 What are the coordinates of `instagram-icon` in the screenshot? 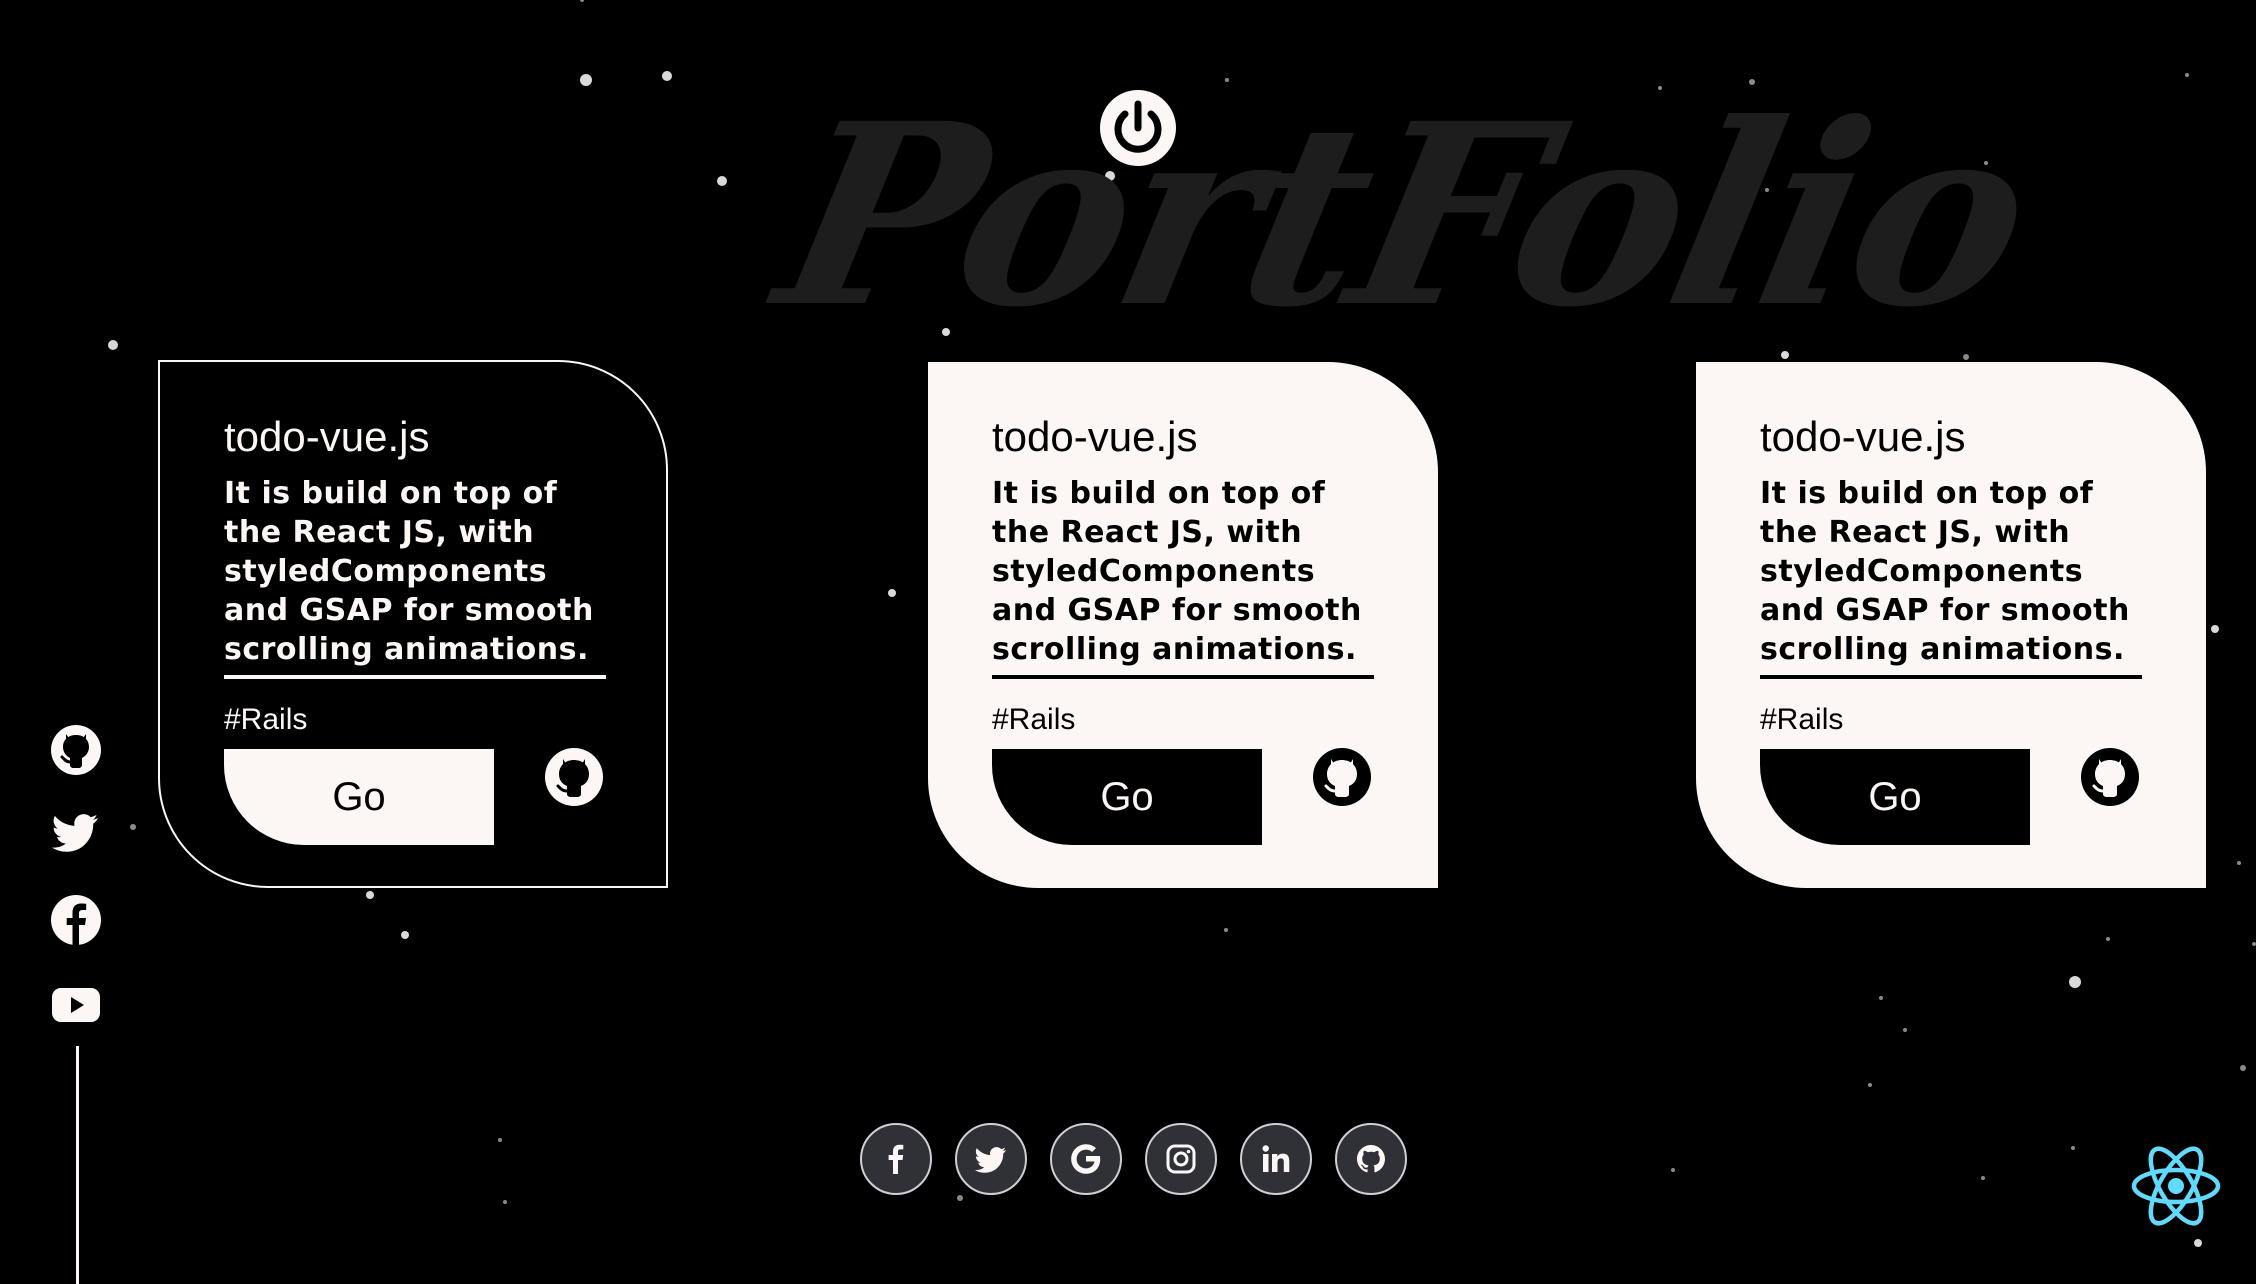 It's located at (1181, 1159).